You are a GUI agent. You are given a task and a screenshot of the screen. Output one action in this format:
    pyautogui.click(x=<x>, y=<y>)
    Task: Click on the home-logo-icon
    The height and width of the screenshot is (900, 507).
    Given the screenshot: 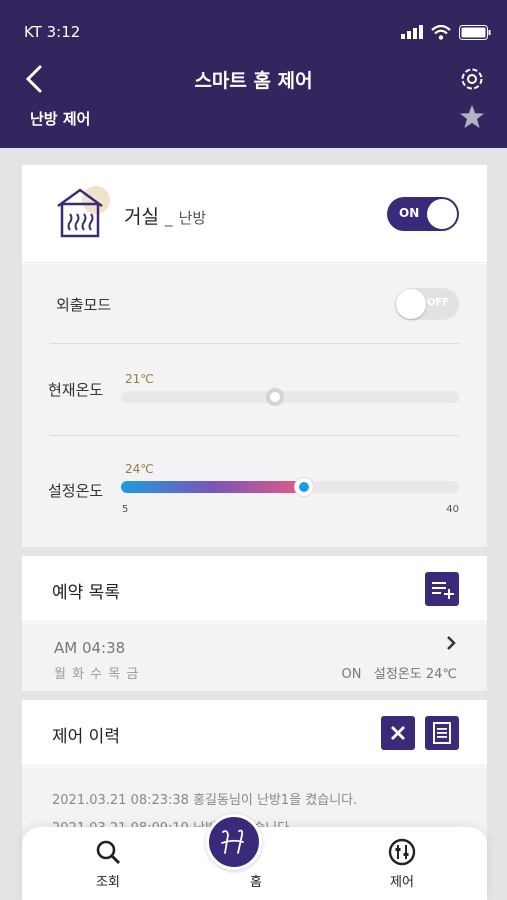 What is the action you would take?
    pyautogui.click(x=232, y=841)
    